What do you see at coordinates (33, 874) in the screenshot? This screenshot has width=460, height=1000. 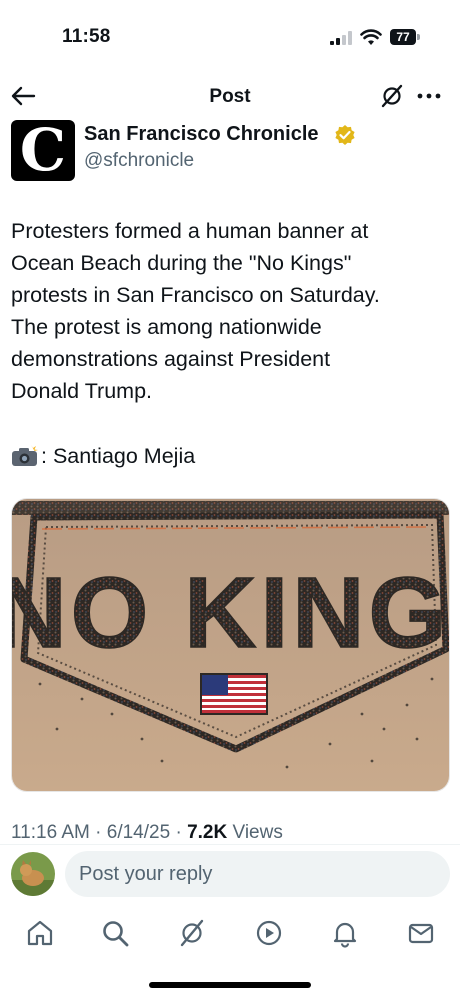 I see `user-avatar` at bounding box center [33, 874].